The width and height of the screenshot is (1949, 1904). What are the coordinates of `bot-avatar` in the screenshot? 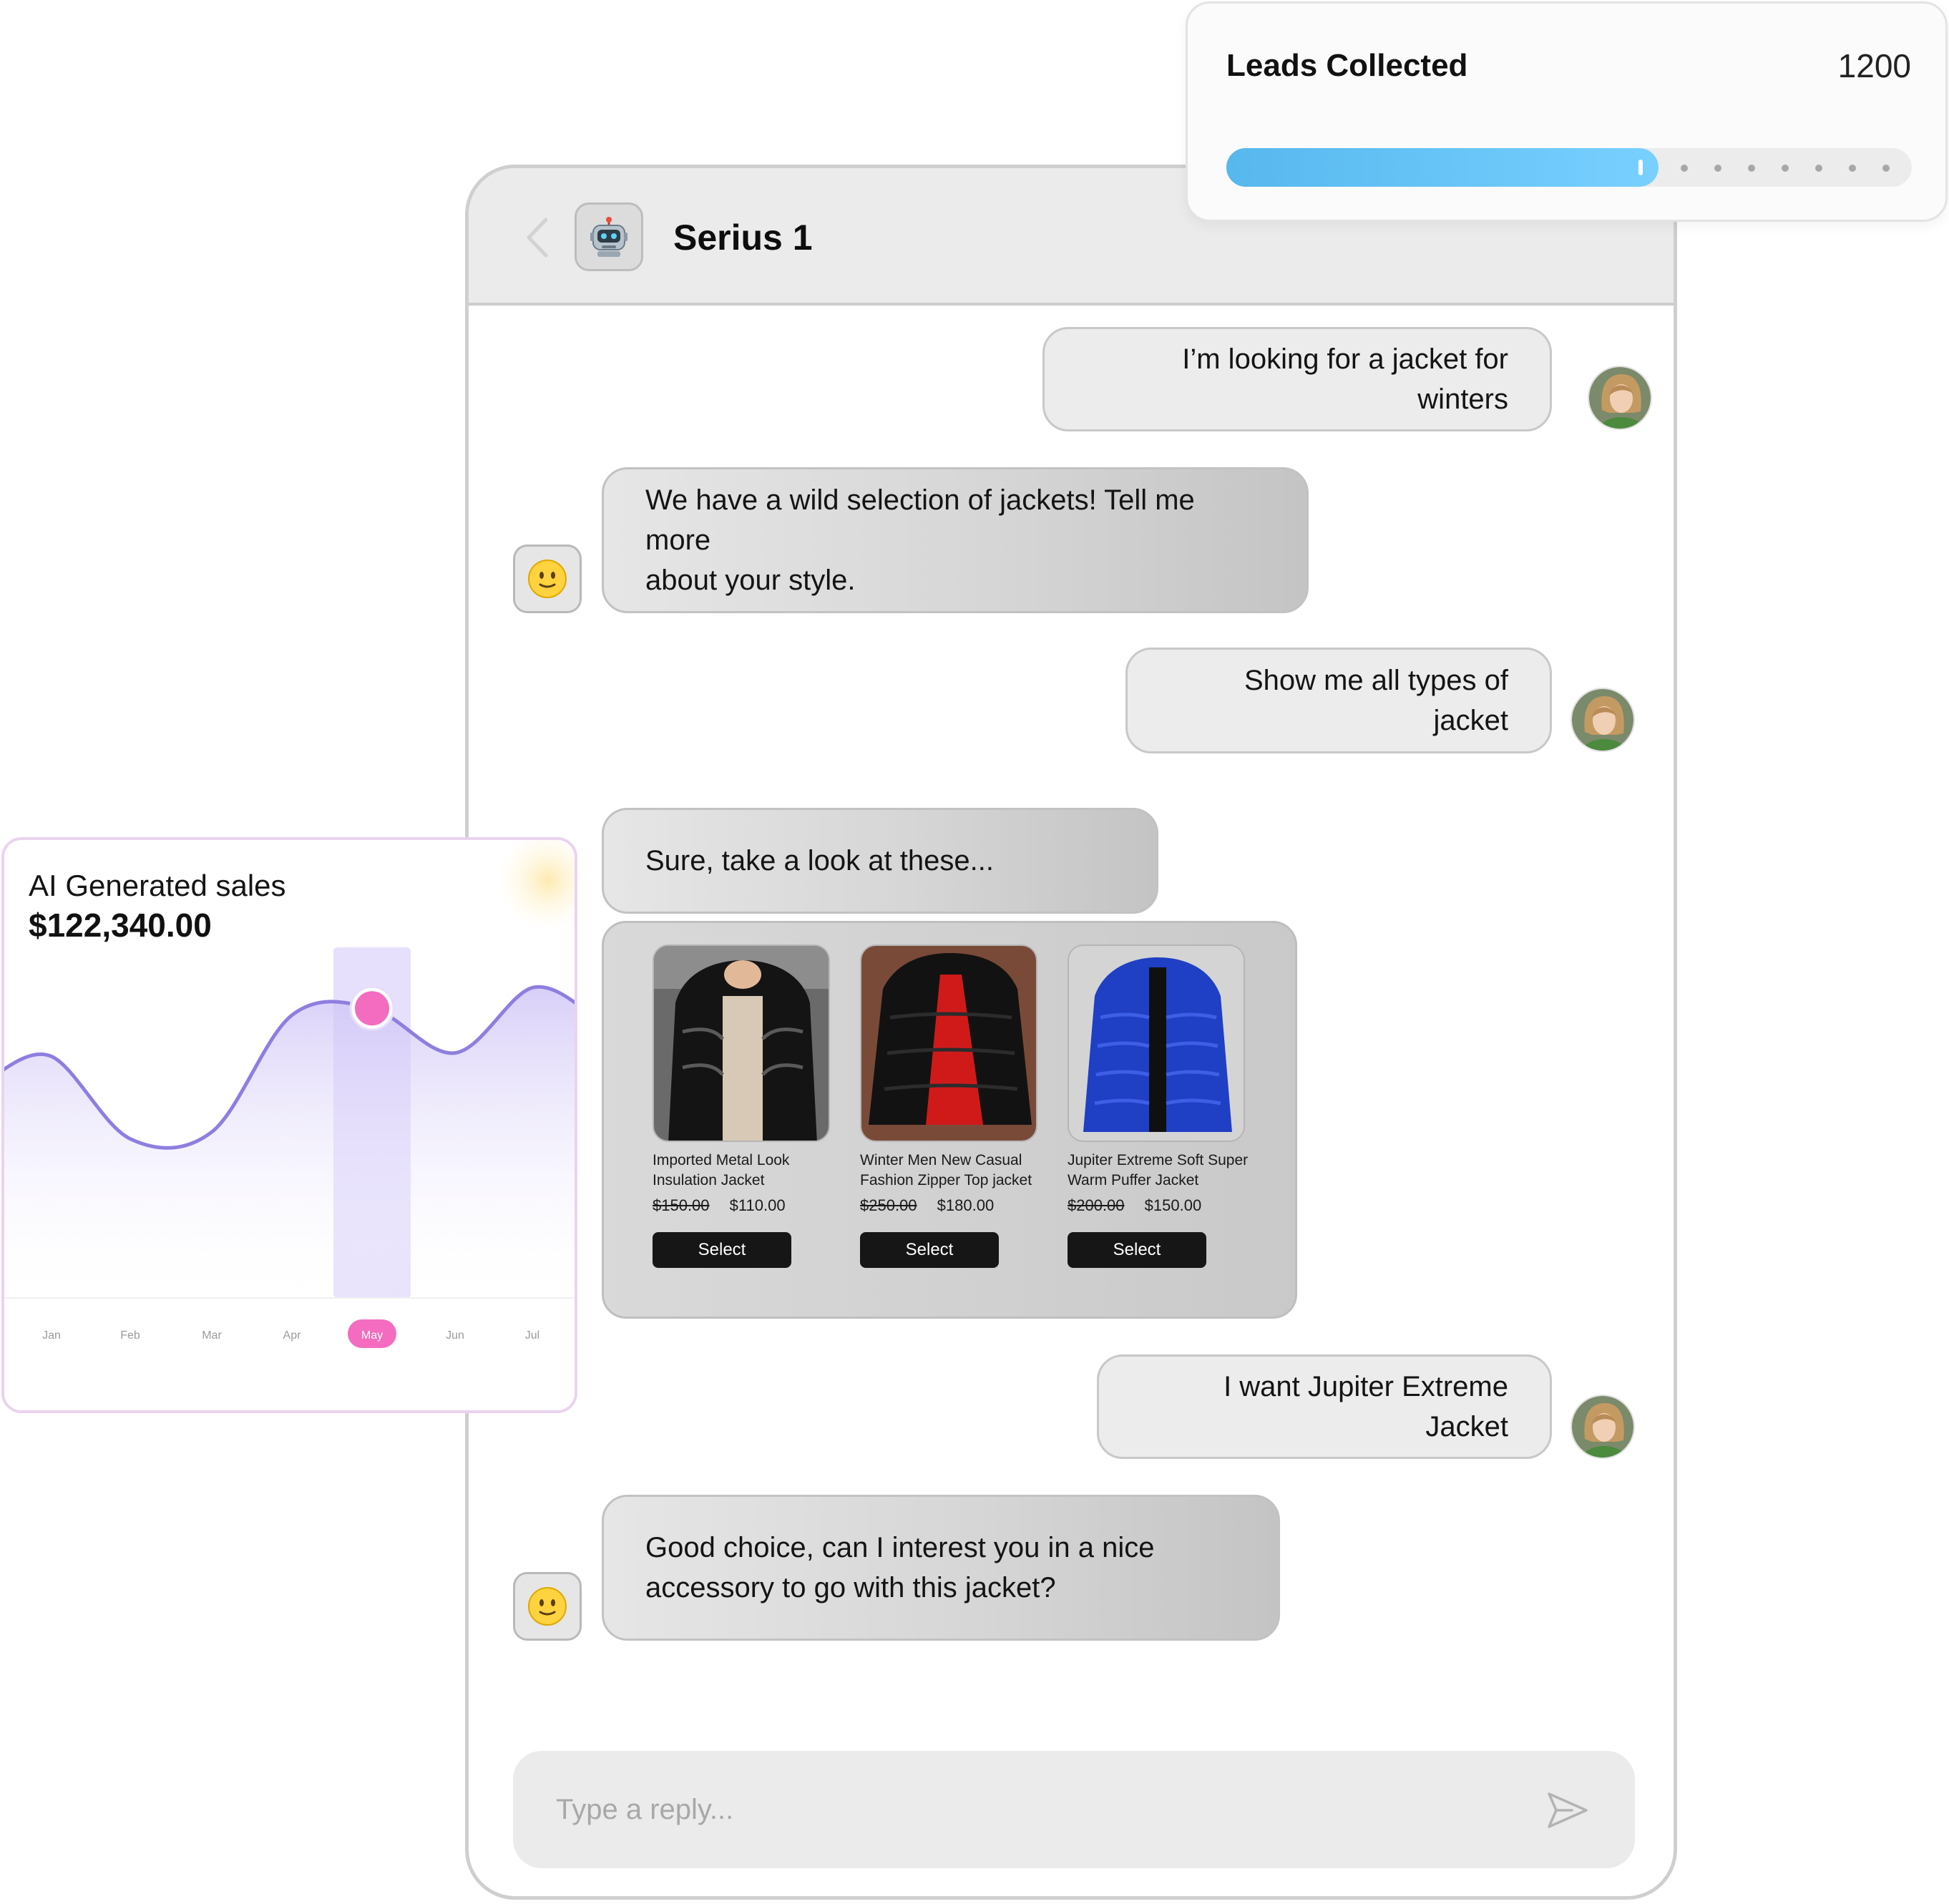 It's located at (609, 236).